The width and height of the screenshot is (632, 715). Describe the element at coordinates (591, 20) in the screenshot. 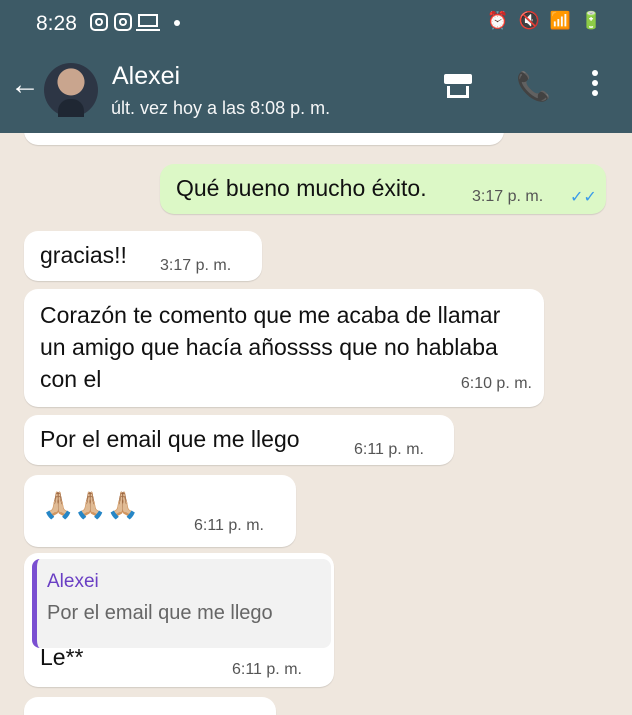

I see `battery-icon: 🔋` at that location.